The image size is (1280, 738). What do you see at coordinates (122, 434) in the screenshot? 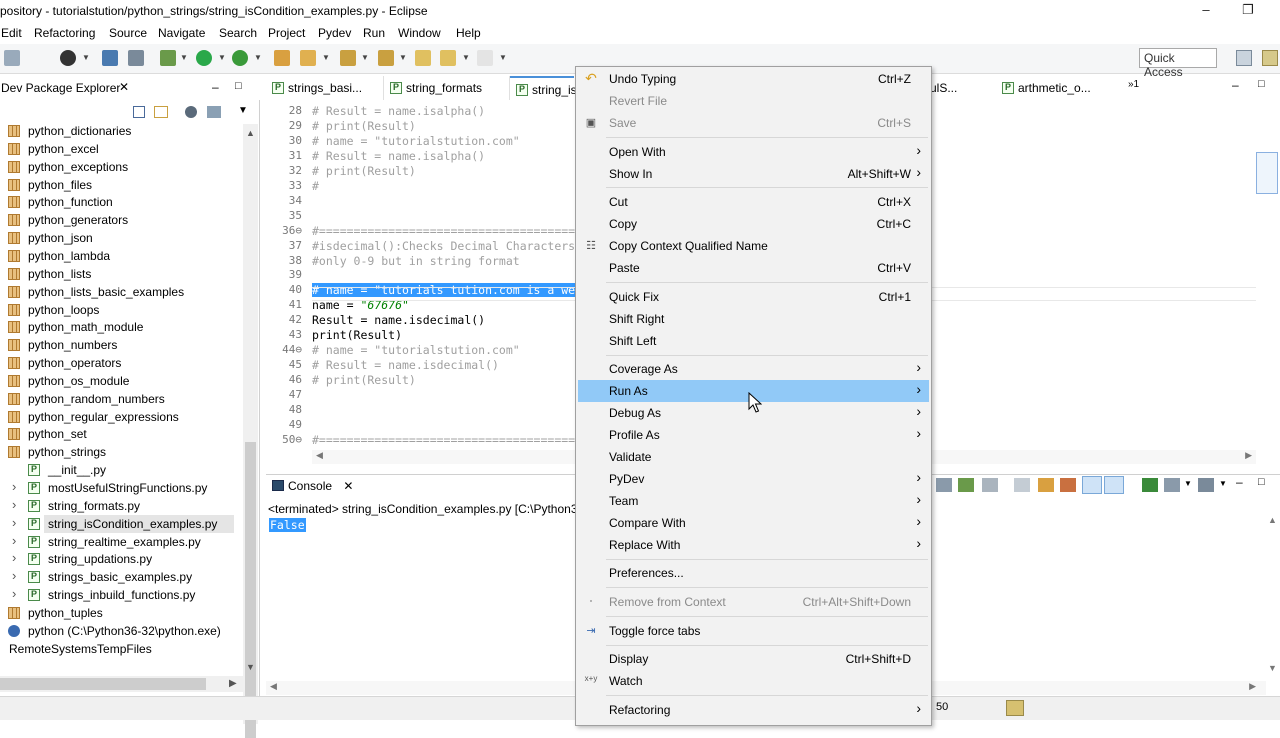
I see `tree-item: python_set` at bounding box center [122, 434].